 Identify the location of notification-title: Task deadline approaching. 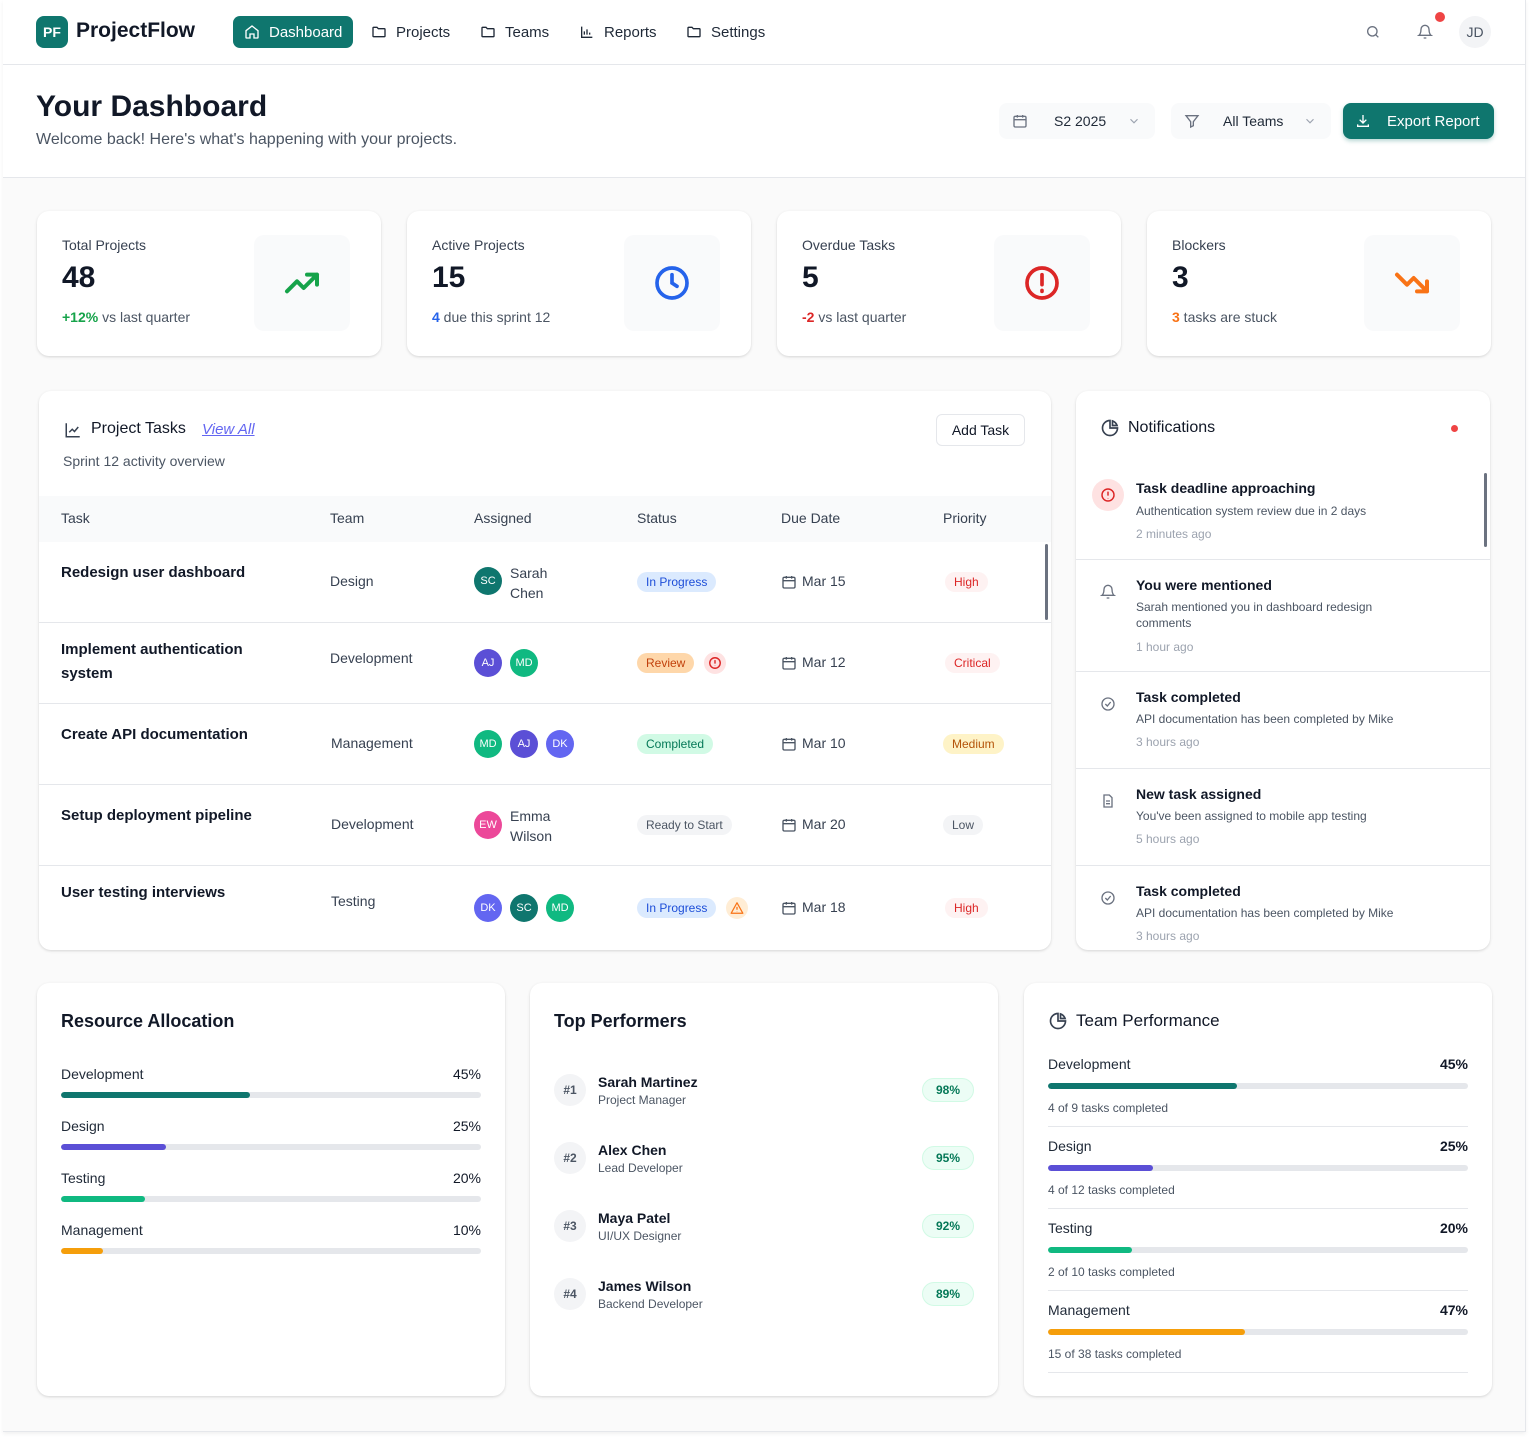
(1226, 488).